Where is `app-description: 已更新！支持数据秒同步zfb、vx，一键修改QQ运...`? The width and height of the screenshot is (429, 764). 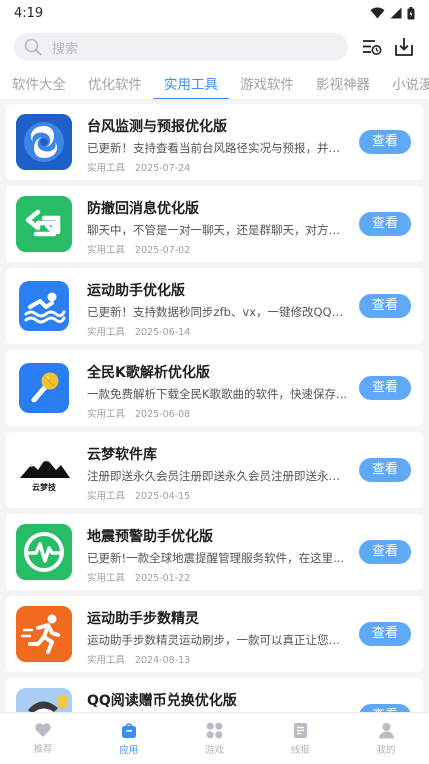 app-description: 已更新！支持数据秒同步zfb、vx，一键修改QQ运... is located at coordinates (218, 312).